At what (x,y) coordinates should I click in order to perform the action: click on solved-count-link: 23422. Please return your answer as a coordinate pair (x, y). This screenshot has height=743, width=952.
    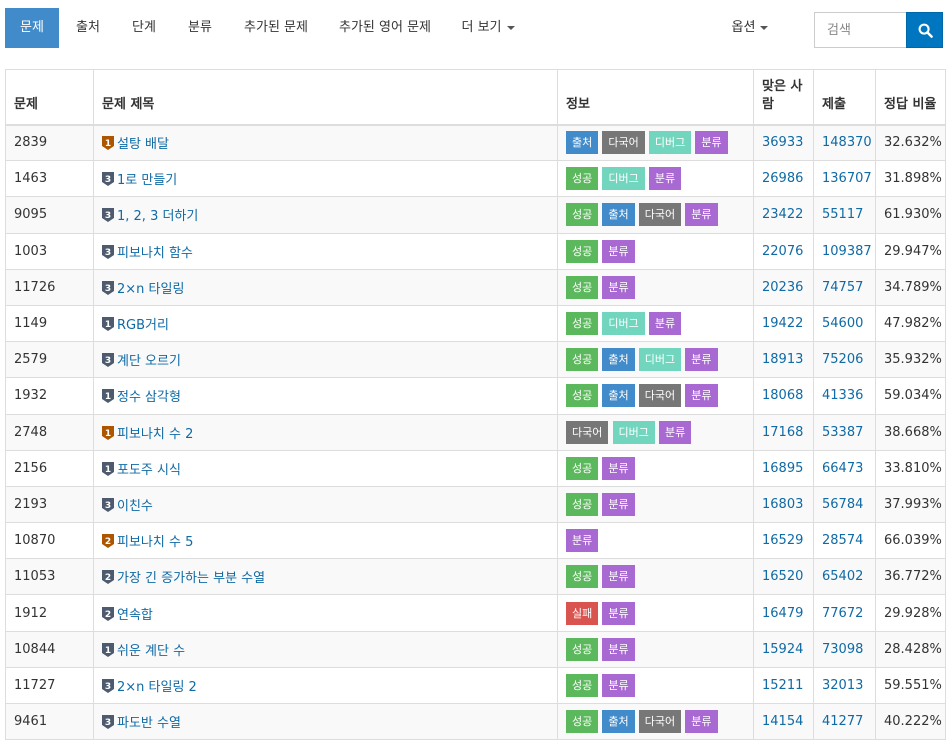
    Looking at the image, I should click on (782, 214).